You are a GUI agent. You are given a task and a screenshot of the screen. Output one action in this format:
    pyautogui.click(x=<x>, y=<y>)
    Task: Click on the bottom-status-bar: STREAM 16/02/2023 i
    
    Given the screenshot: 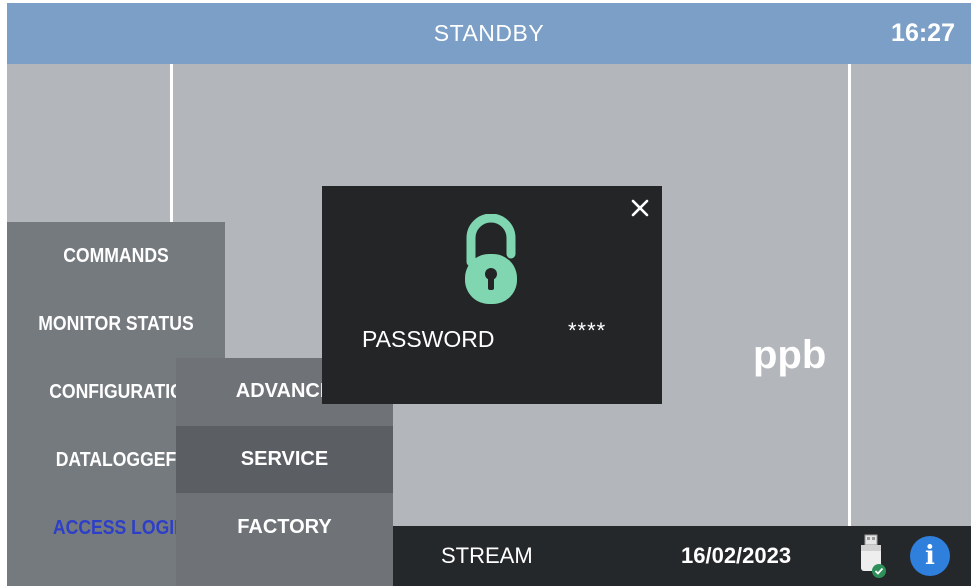 What is the action you would take?
    pyautogui.click(x=682, y=556)
    